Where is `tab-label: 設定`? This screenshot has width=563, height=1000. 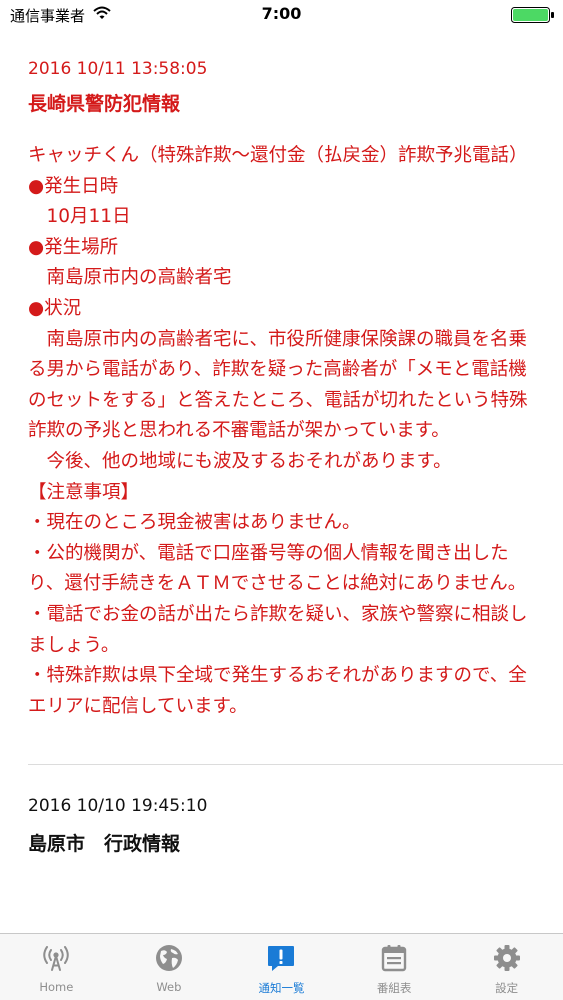
tab-label: 設定 is located at coordinates (507, 988).